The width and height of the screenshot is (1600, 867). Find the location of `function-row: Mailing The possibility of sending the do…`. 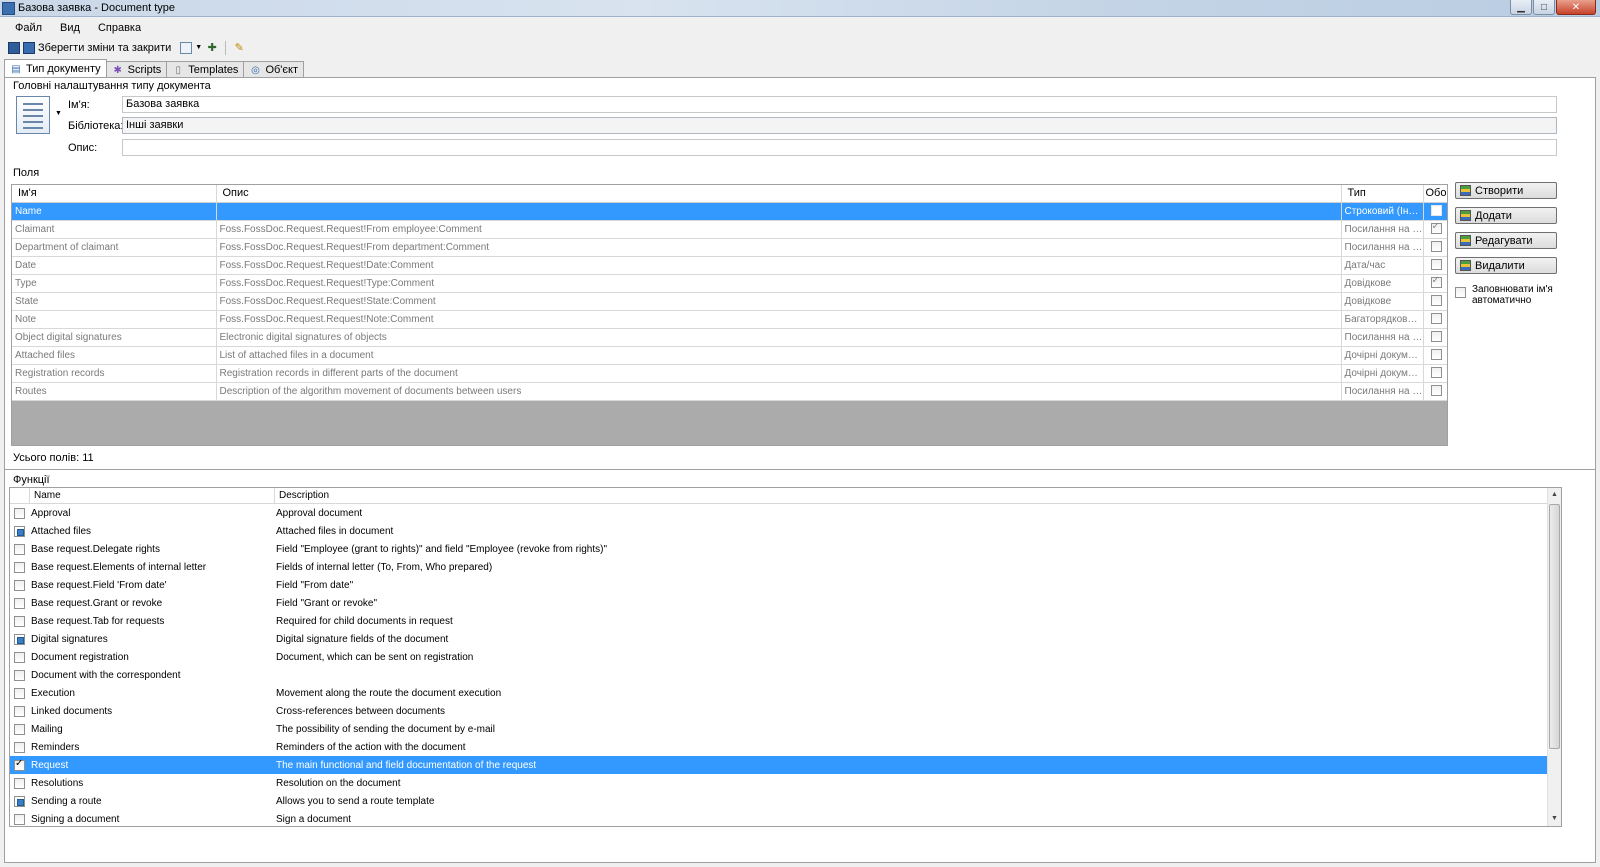

function-row: Mailing The possibility of sending the do… is located at coordinates (779, 729).